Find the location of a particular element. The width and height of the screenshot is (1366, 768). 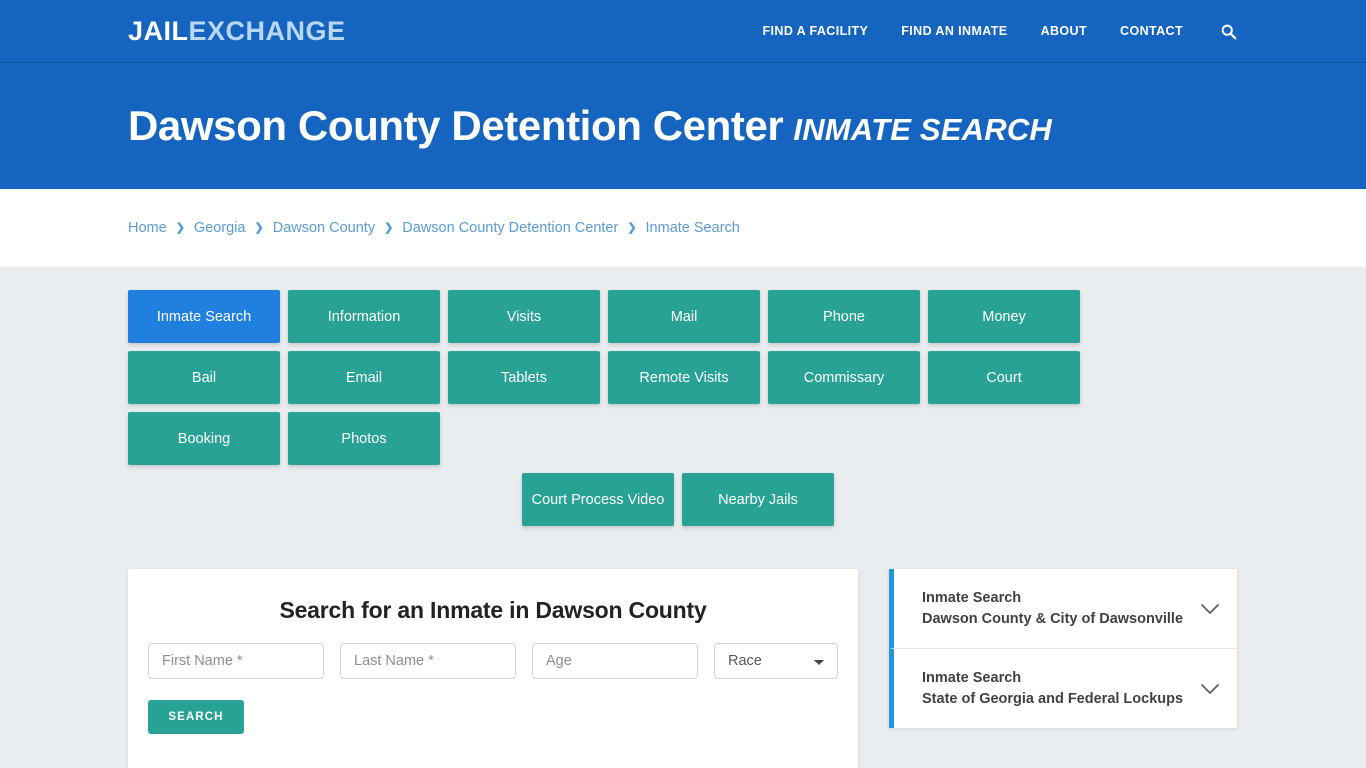

breadcrumb-item-dawson-county: Dawson County is located at coordinates (324, 228).